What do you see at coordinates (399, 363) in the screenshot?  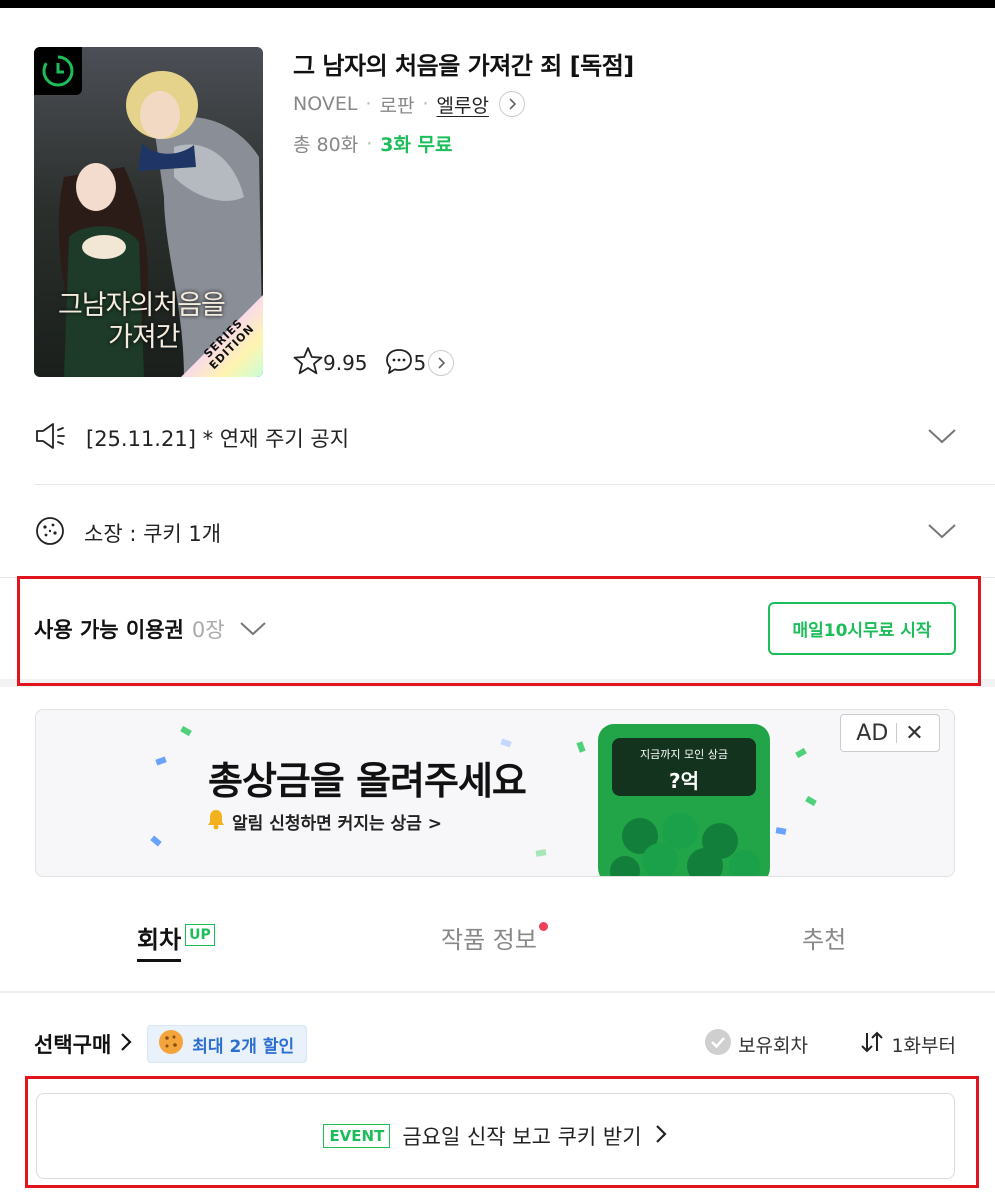 I see `comment-icon` at bounding box center [399, 363].